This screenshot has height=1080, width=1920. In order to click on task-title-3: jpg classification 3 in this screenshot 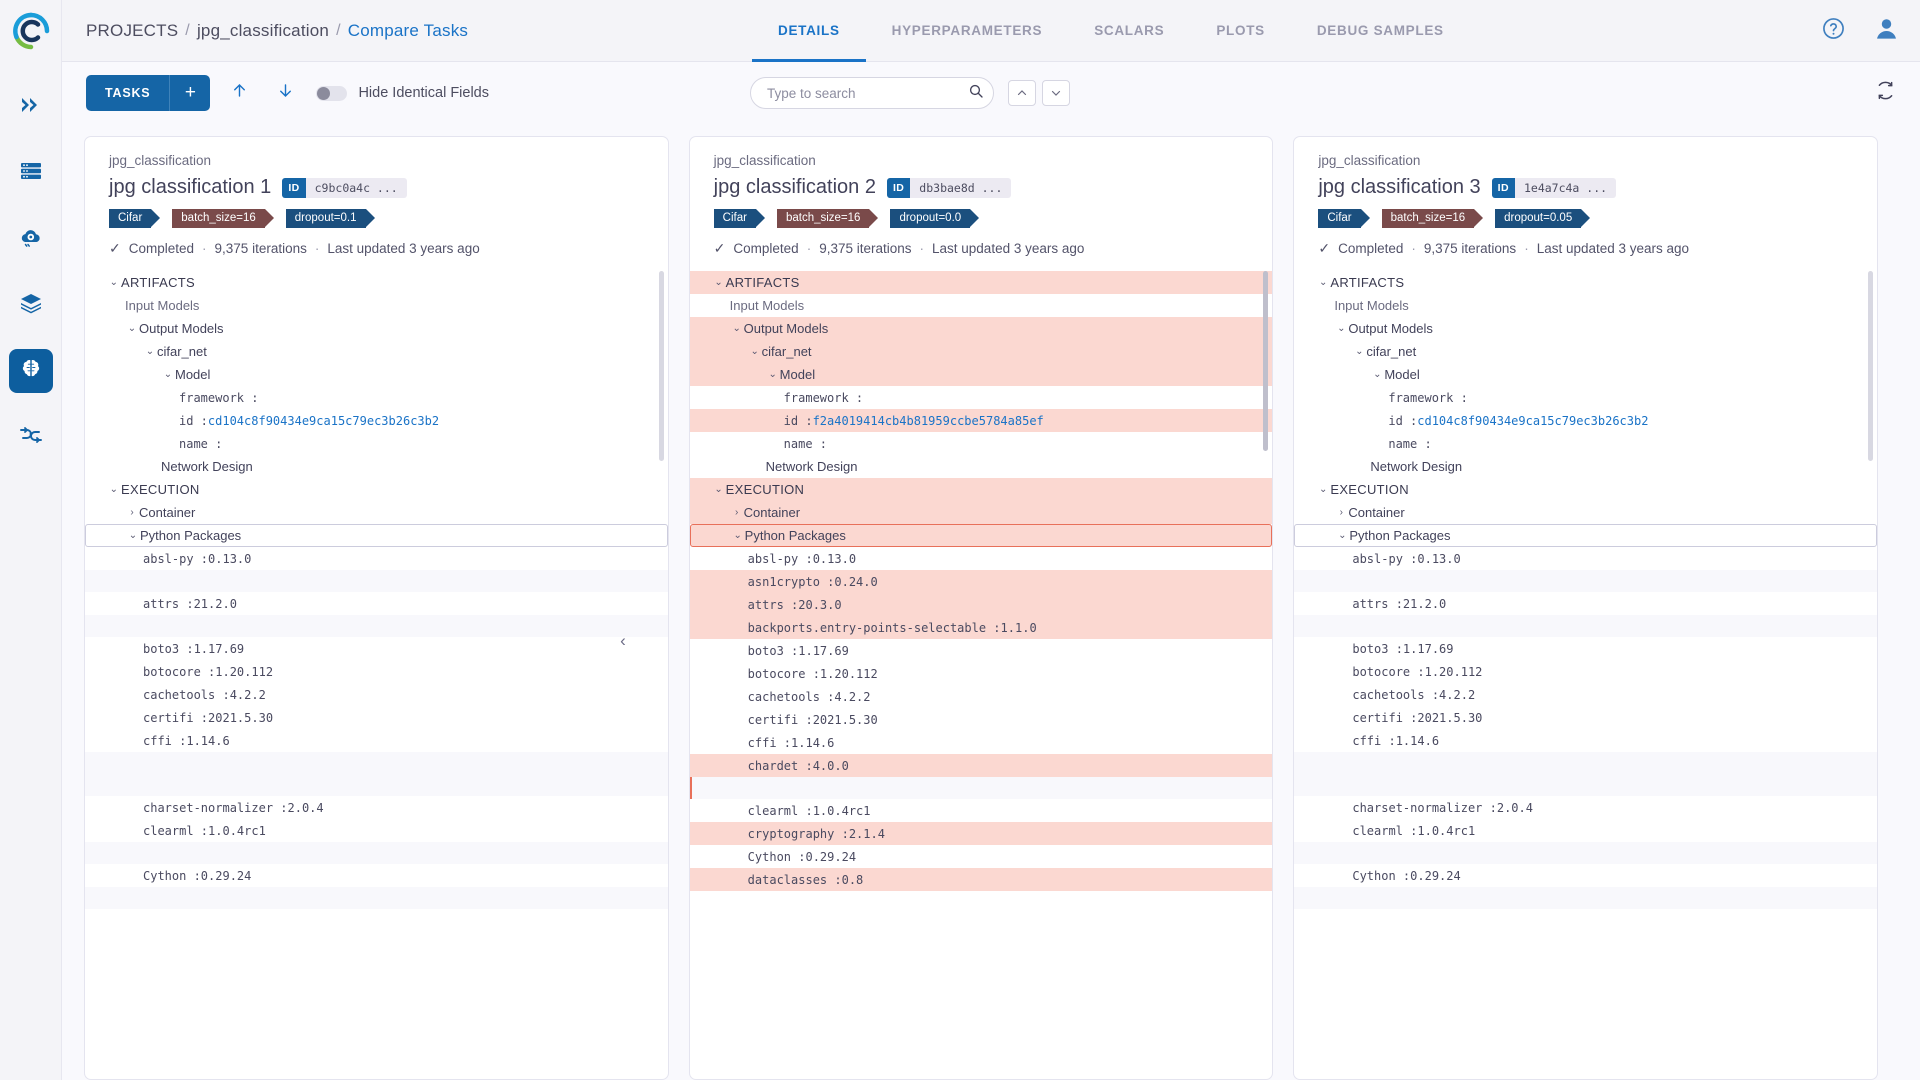, I will do `click(1399, 187)`.